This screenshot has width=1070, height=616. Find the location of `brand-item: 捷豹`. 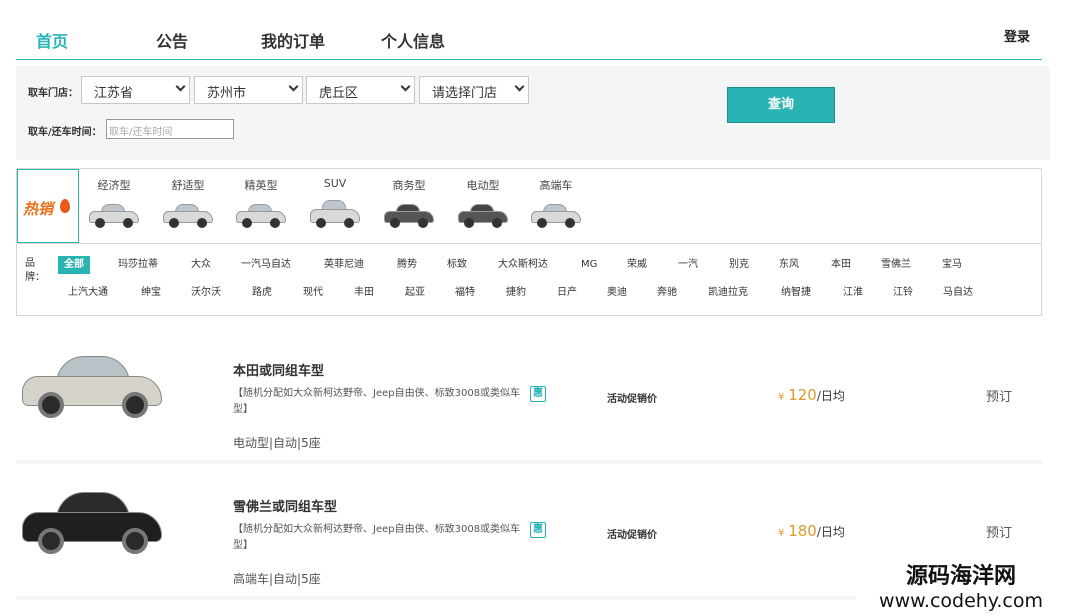

brand-item: 捷豹 is located at coordinates (516, 293).